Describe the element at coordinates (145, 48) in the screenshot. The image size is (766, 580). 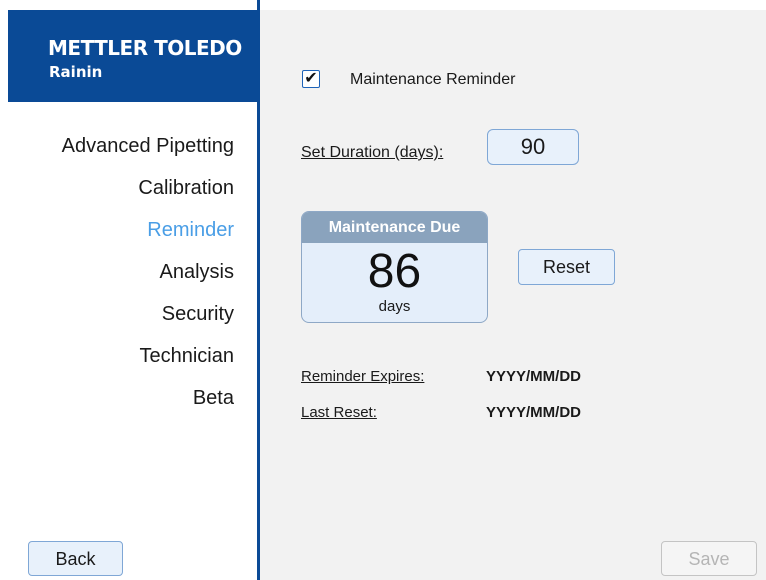
I see `brand-name: METTLER TOLEDO` at that location.